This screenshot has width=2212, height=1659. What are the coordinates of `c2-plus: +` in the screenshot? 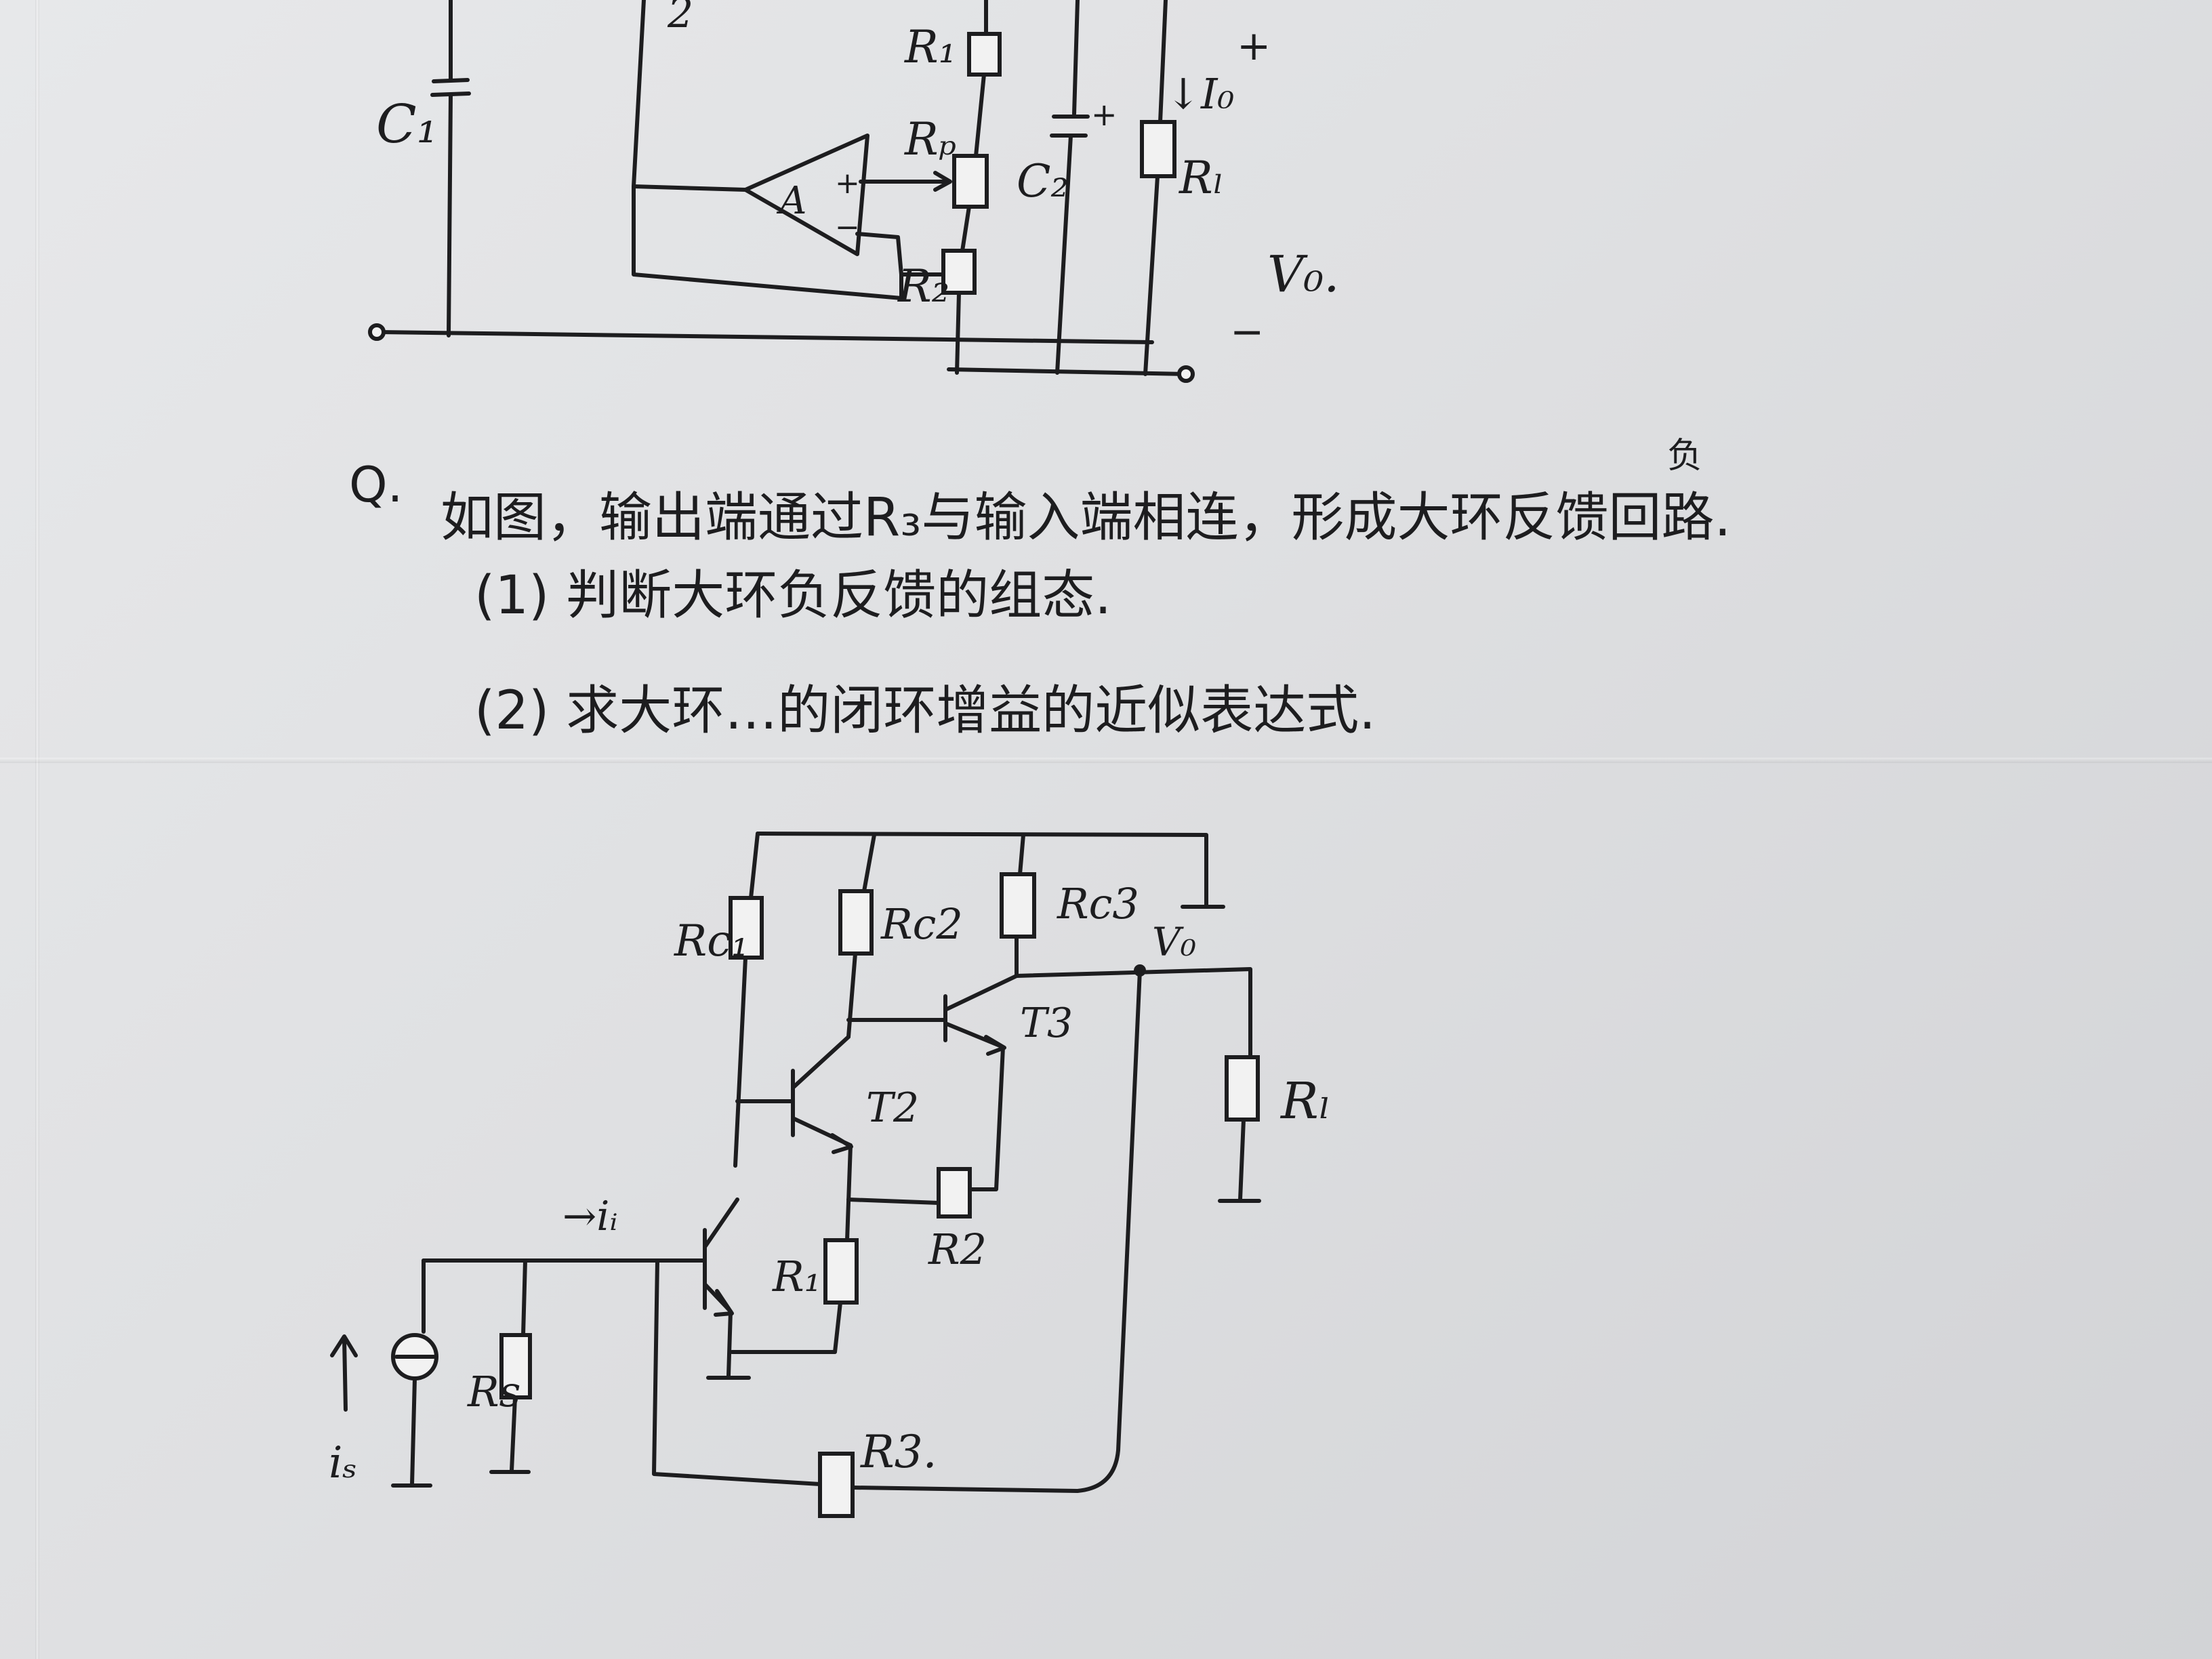 It's located at (1104, 114).